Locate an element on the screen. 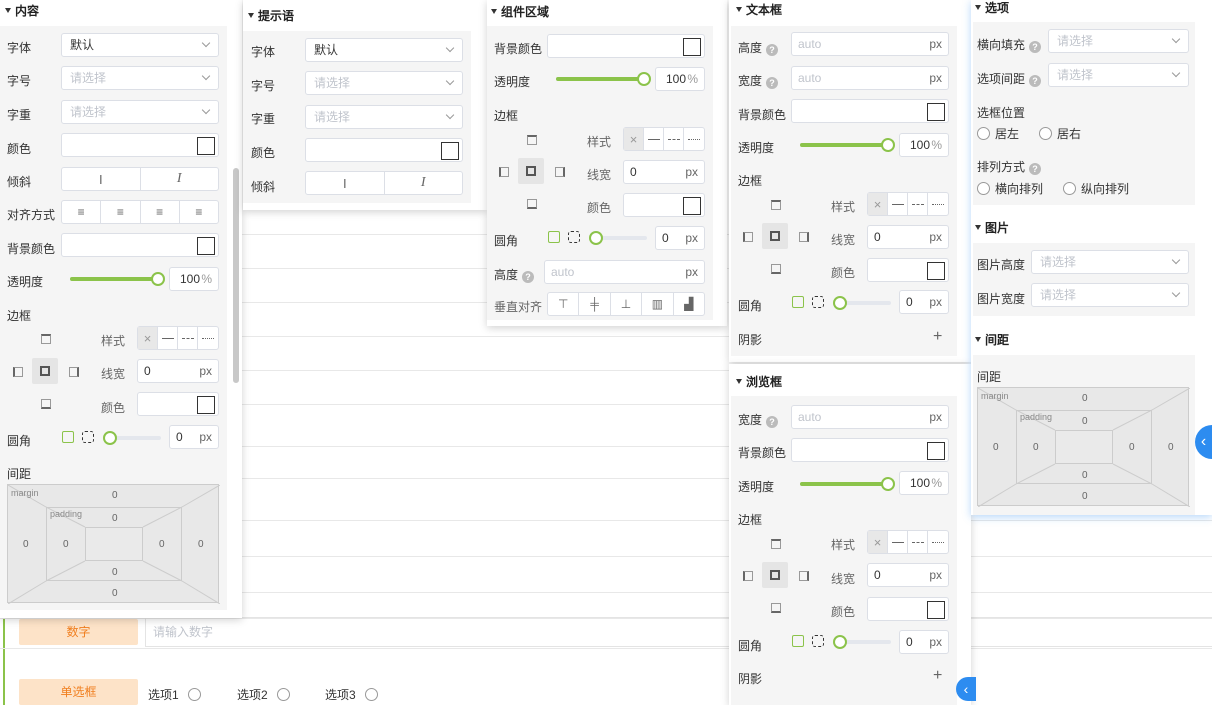 The height and width of the screenshot is (705, 1212). margin-left: 0 is located at coordinates (996, 447).